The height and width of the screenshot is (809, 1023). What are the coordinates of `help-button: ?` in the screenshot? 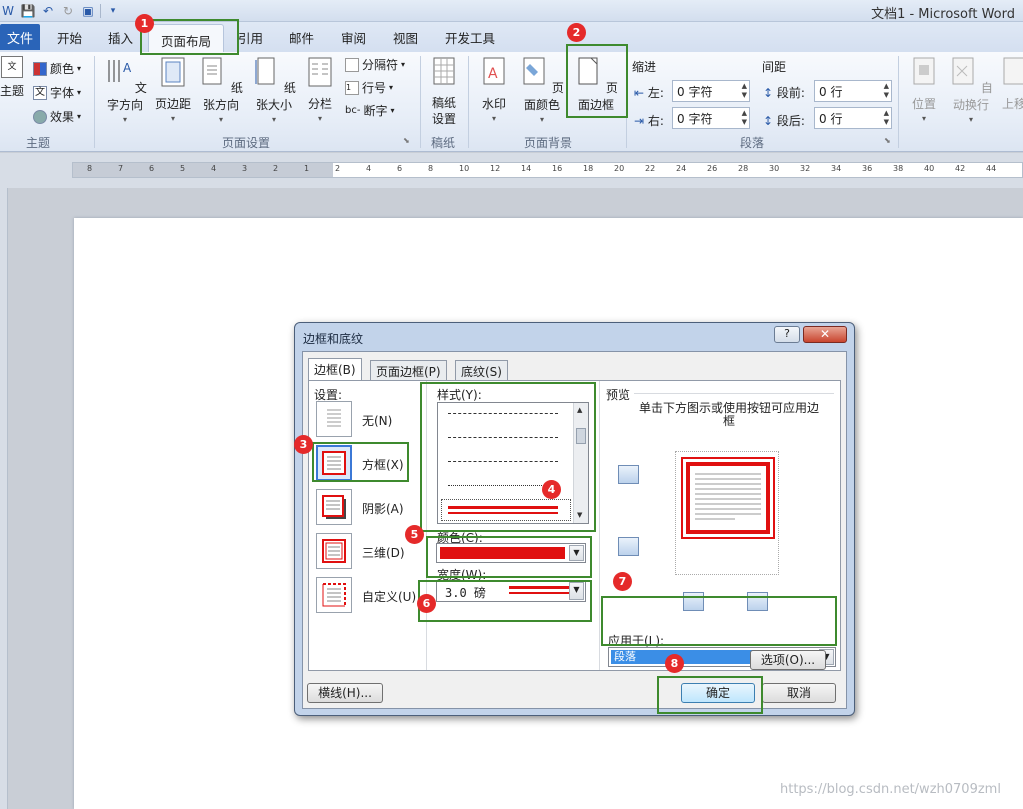 It's located at (787, 334).